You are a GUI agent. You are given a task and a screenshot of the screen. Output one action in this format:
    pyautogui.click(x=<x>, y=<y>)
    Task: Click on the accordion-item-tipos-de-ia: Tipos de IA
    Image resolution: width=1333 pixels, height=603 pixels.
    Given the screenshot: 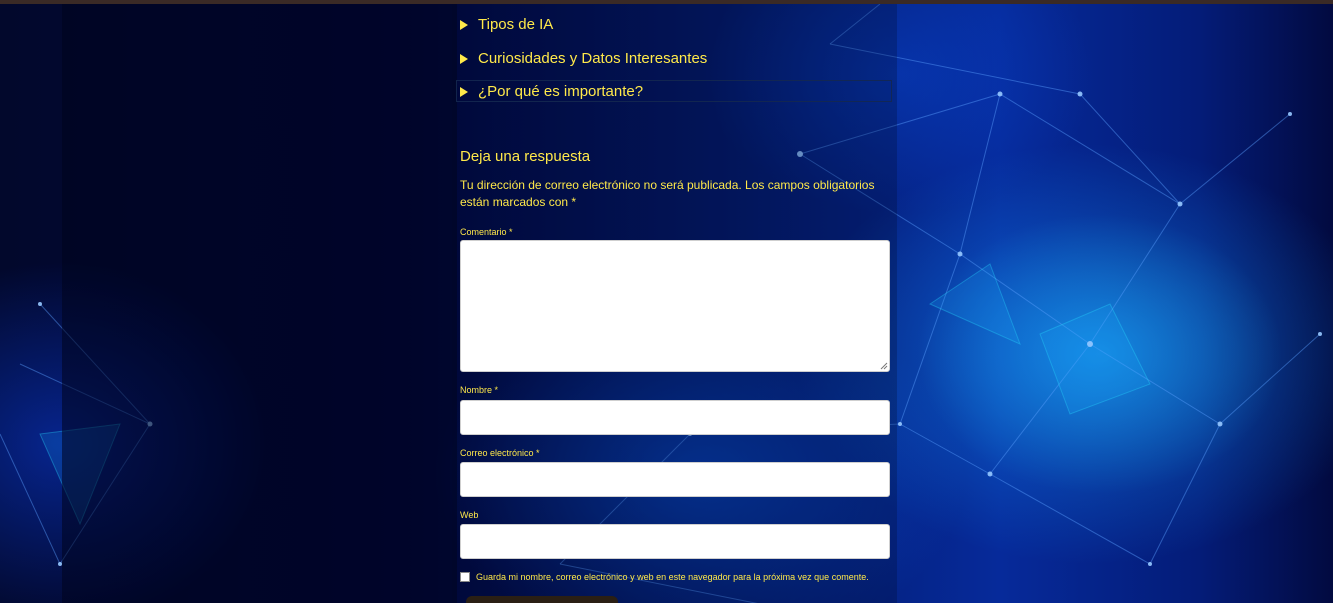 What is the action you would take?
    pyautogui.click(x=506, y=24)
    